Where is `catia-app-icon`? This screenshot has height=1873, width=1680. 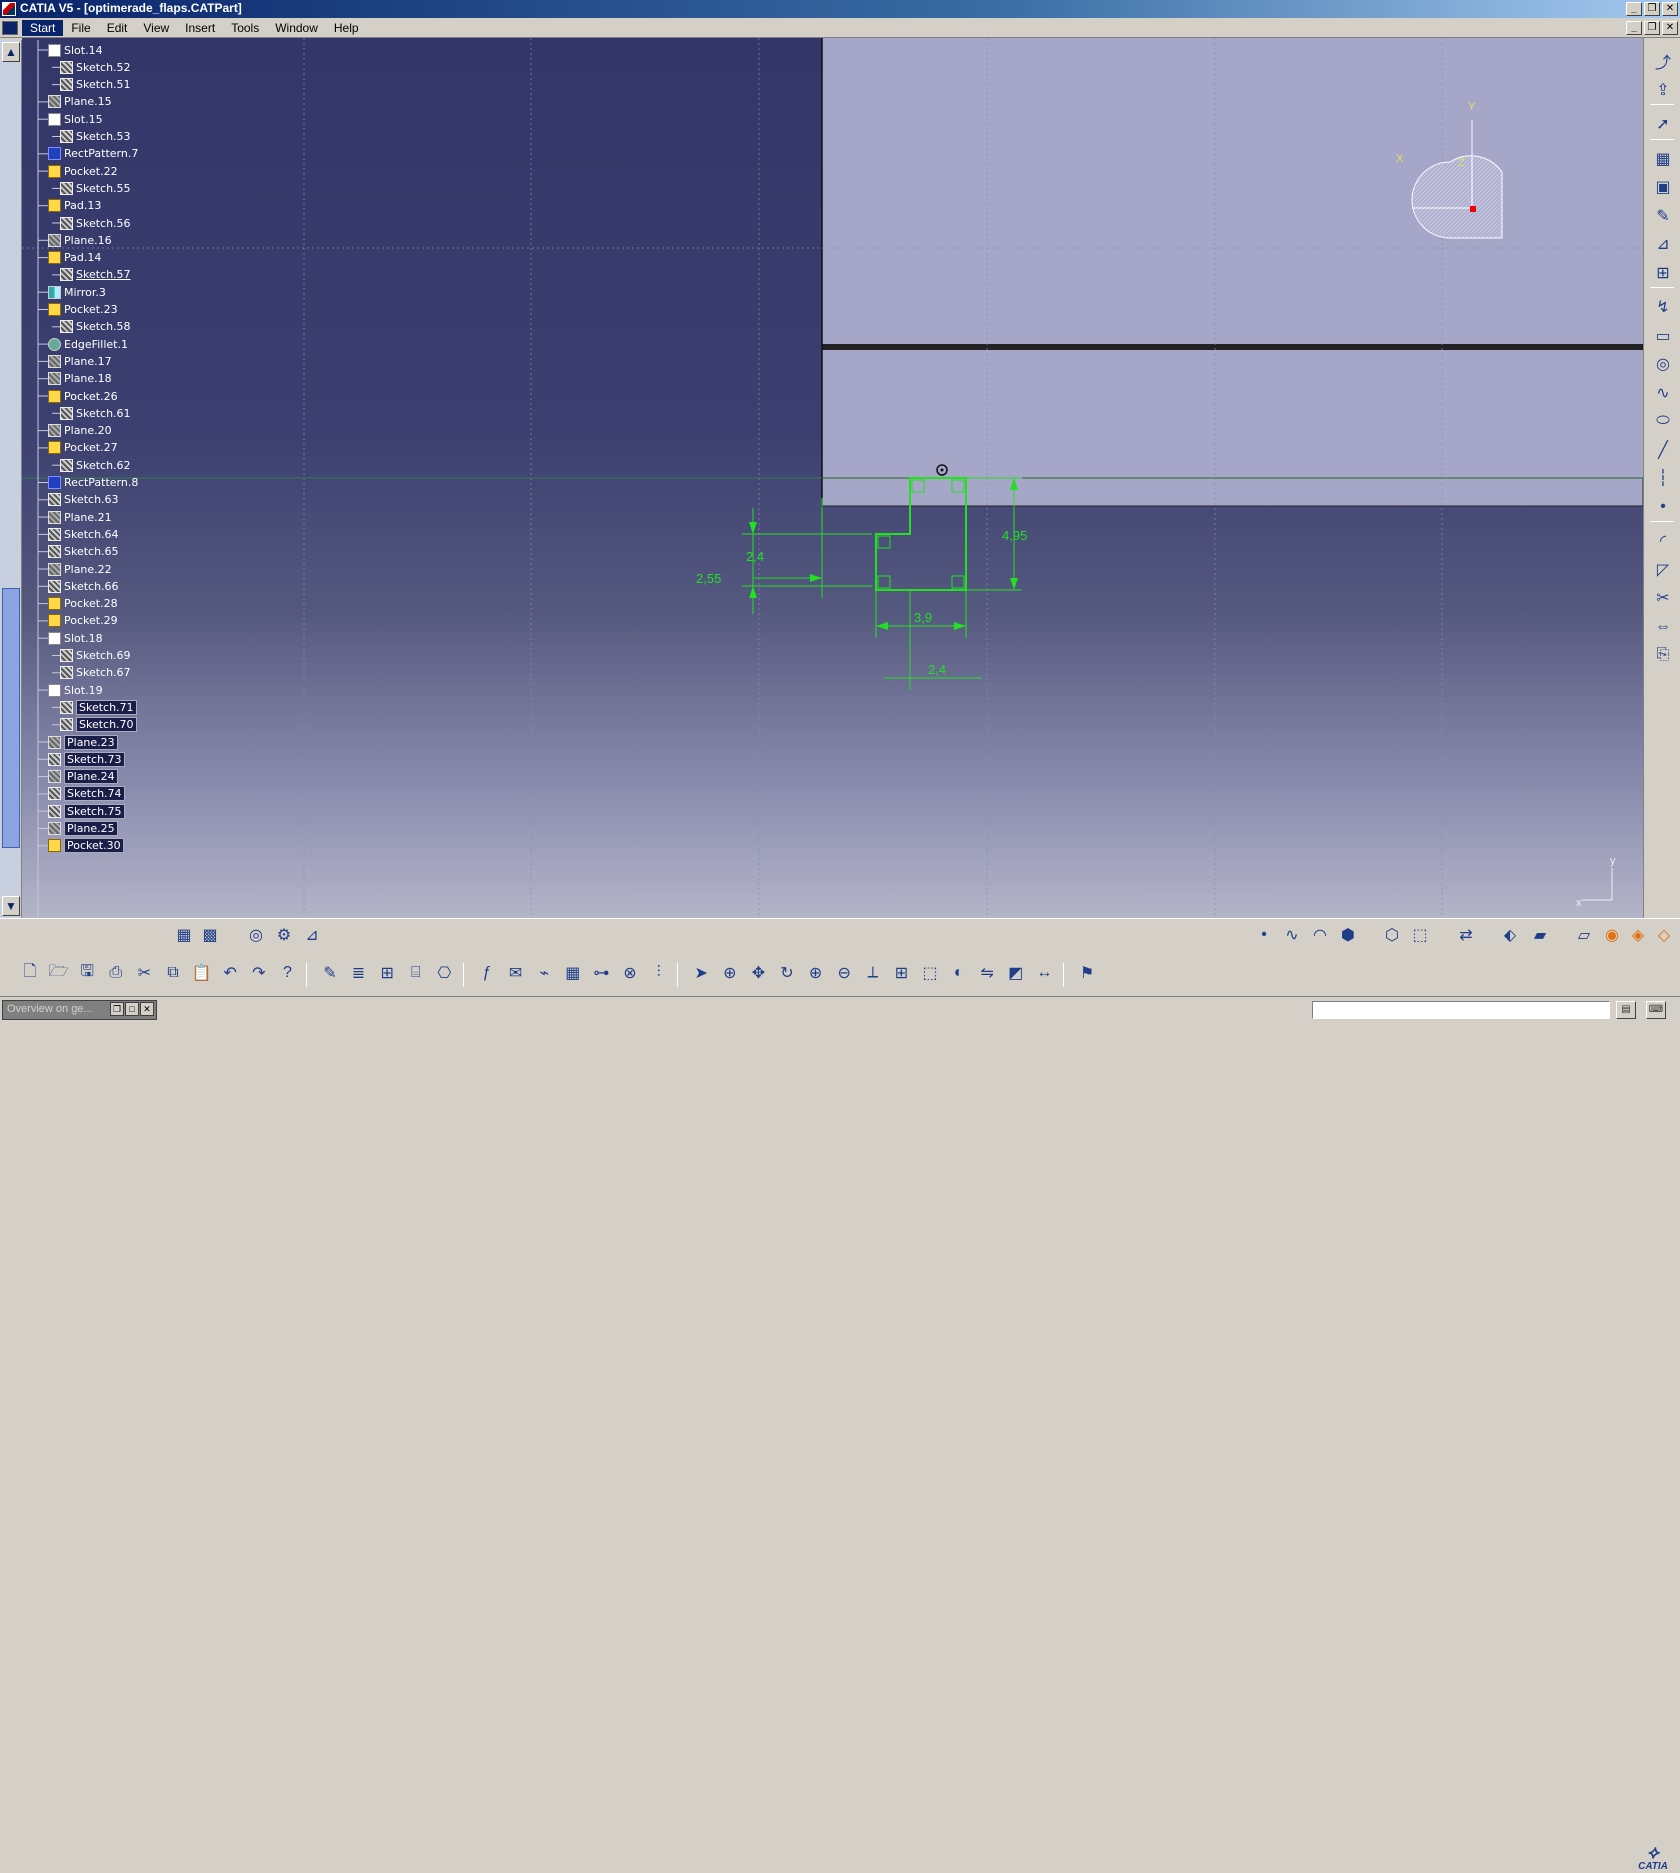
catia-app-icon is located at coordinates (9, 9).